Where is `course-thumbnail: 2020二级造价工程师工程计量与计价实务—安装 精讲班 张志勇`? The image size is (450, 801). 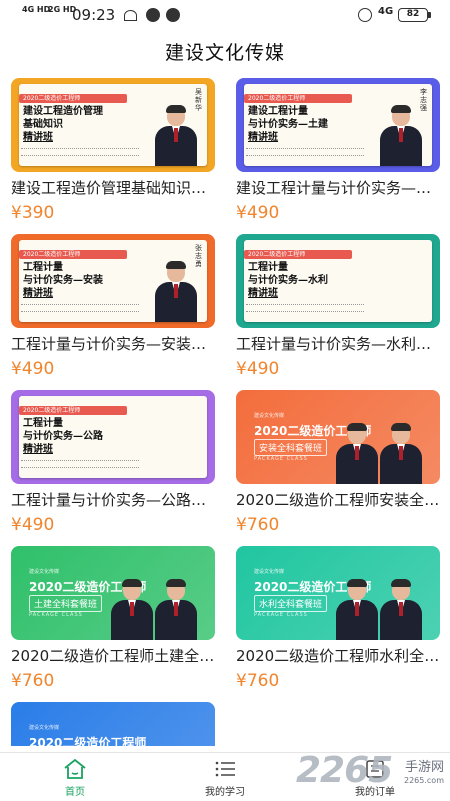
course-thumbnail: 2020二级造价工程师工程计量与计价实务—安装 精讲班 张志勇 is located at coordinates (113, 281).